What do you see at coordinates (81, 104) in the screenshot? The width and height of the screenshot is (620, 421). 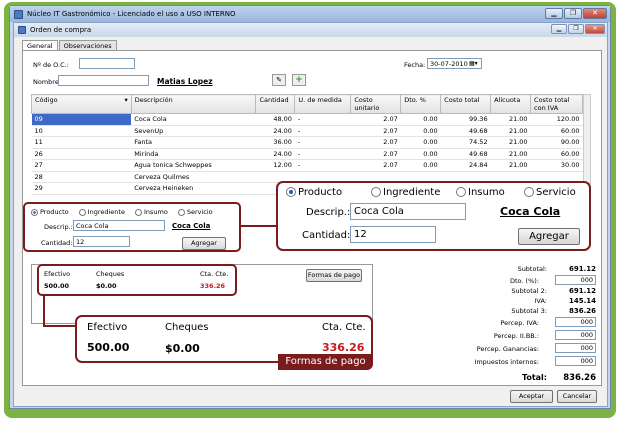 I see `col-codigo: Código ▾` at bounding box center [81, 104].